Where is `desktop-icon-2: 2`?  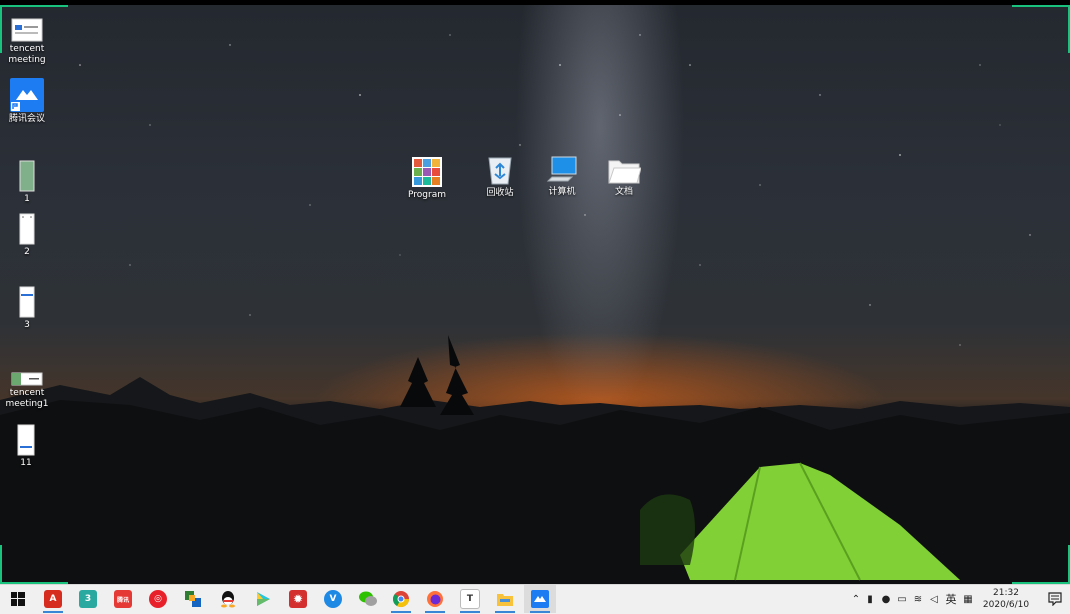 desktop-icon-2: 2 is located at coordinates (28, 235).